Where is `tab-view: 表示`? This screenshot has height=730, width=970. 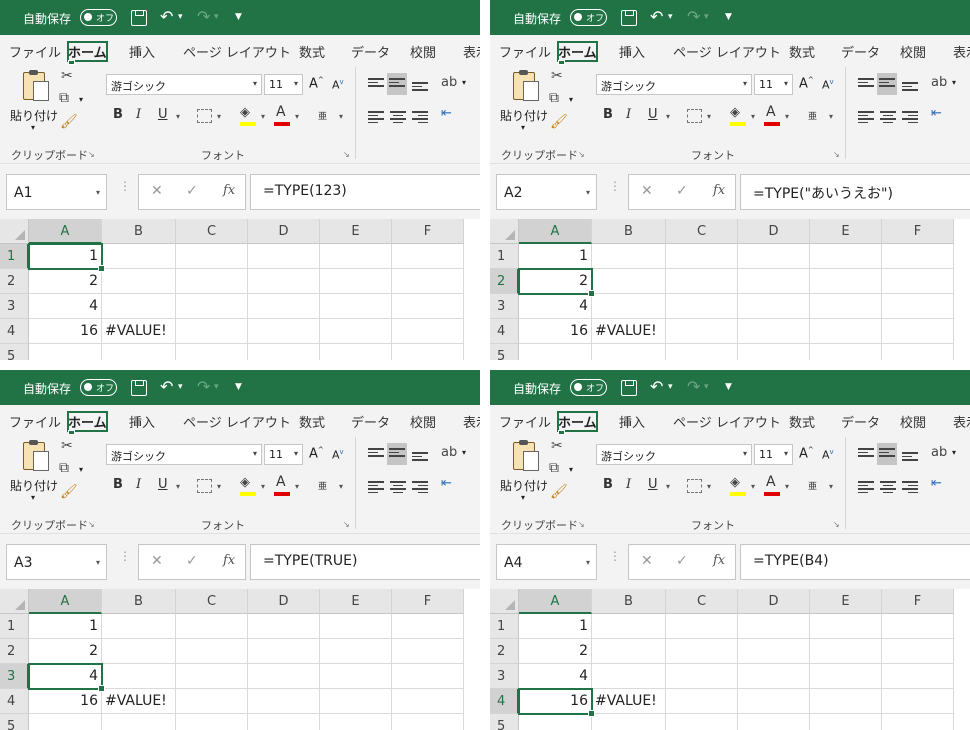 tab-view: 表示 is located at coordinates (471, 51).